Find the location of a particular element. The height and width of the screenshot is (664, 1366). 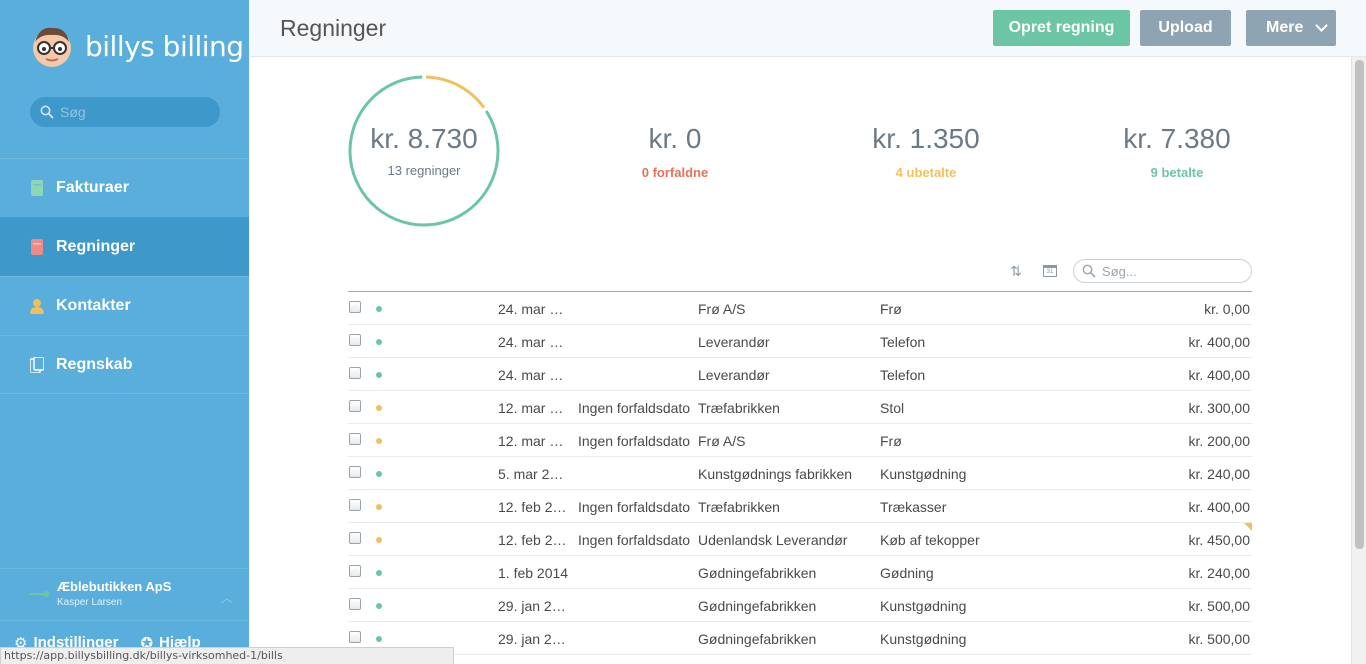

sidebar-search is located at coordinates (125, 112).